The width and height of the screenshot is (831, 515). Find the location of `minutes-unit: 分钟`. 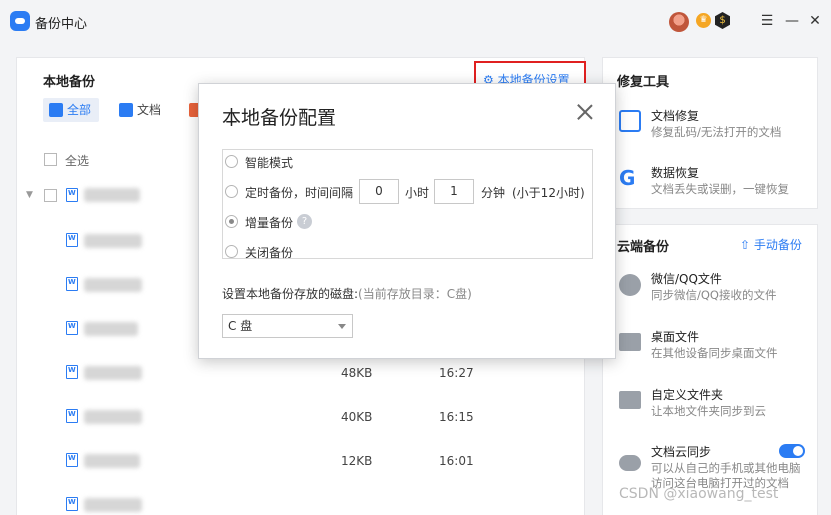

minutes-unit: 分钟 is located at coordinates (493, 193).